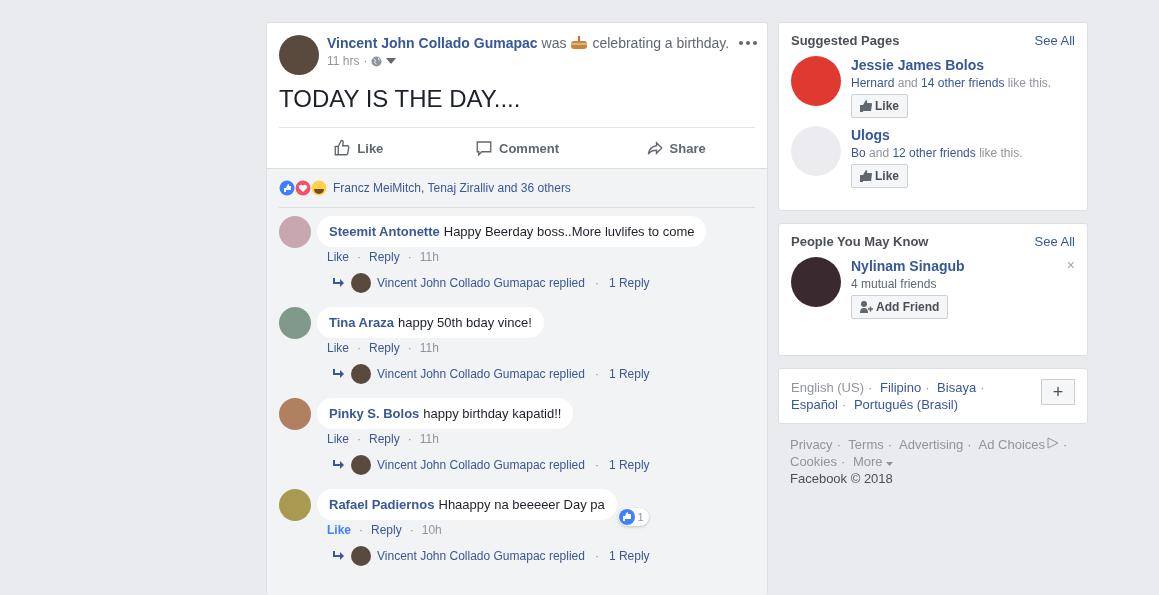 This screenshot has height=595, width=1159. What do you see at coordinates (465, 322) in the screenshot?
I see `comment-text: happy 50th bday vince!` at bounding box center [465, 322].